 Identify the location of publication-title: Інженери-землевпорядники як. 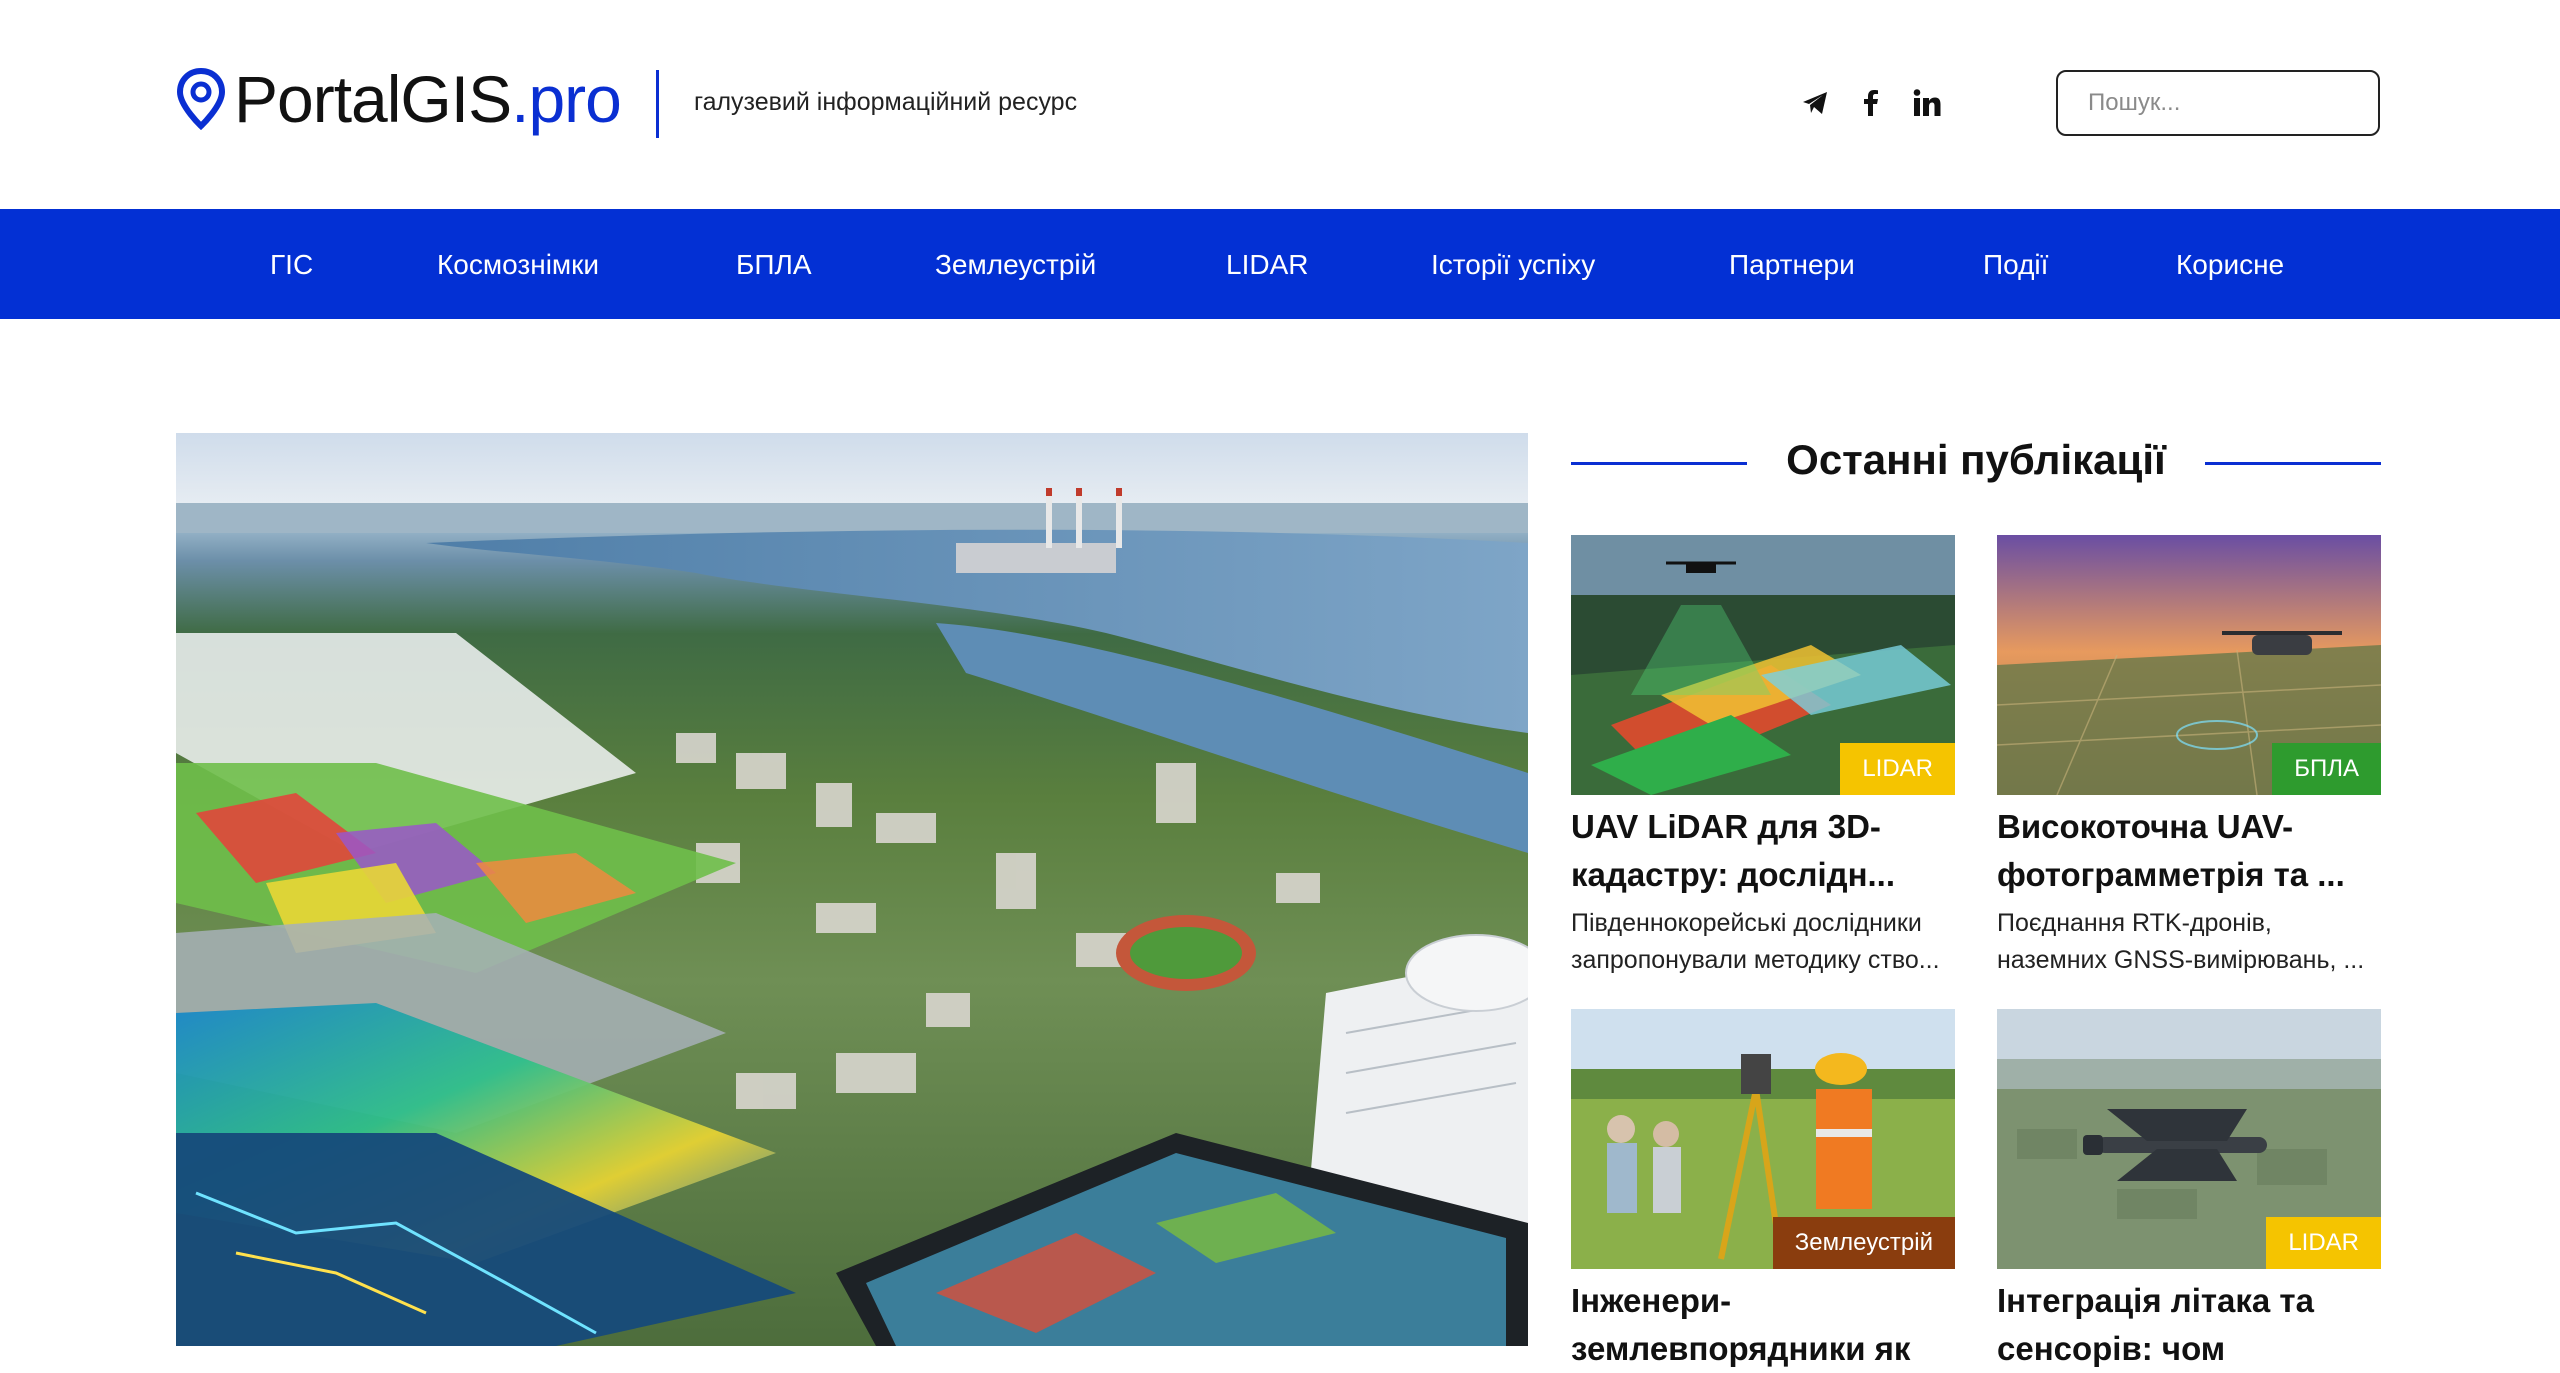
(1763, 1325).